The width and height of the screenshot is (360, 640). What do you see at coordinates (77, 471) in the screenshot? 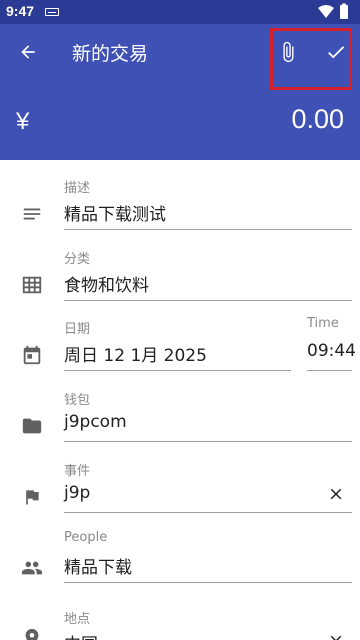
I see `event-label: 事件` at bounding box center [77, 471].